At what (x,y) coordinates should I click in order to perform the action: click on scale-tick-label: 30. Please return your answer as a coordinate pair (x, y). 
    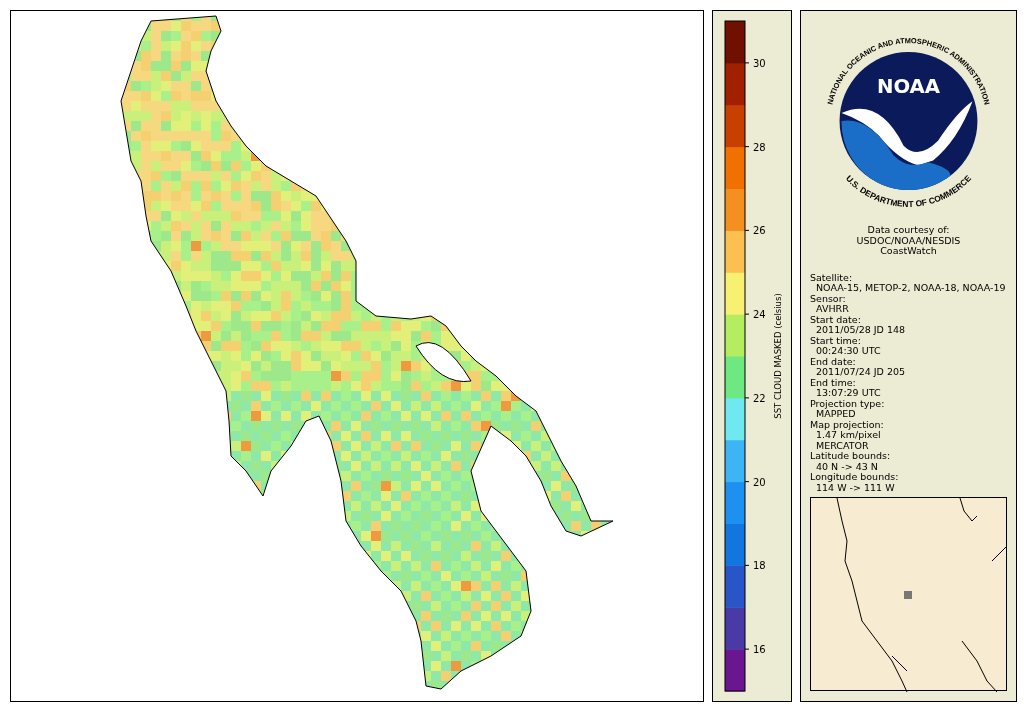
    Looking at the image, I should click on (759, 63).